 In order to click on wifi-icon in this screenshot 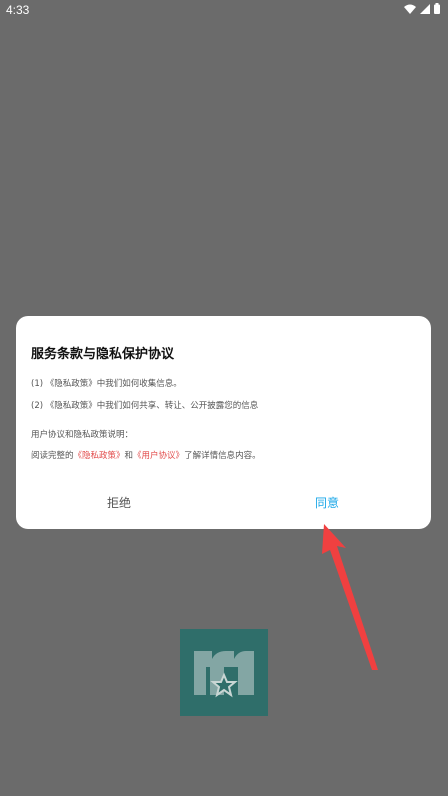, I will do `click(410, 9)`.